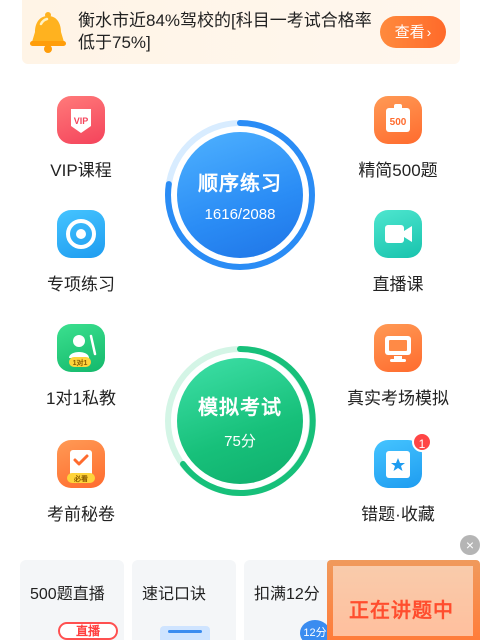  I want to click on mistakes-favorites-label: 错题·收藏, so click(398, 514).